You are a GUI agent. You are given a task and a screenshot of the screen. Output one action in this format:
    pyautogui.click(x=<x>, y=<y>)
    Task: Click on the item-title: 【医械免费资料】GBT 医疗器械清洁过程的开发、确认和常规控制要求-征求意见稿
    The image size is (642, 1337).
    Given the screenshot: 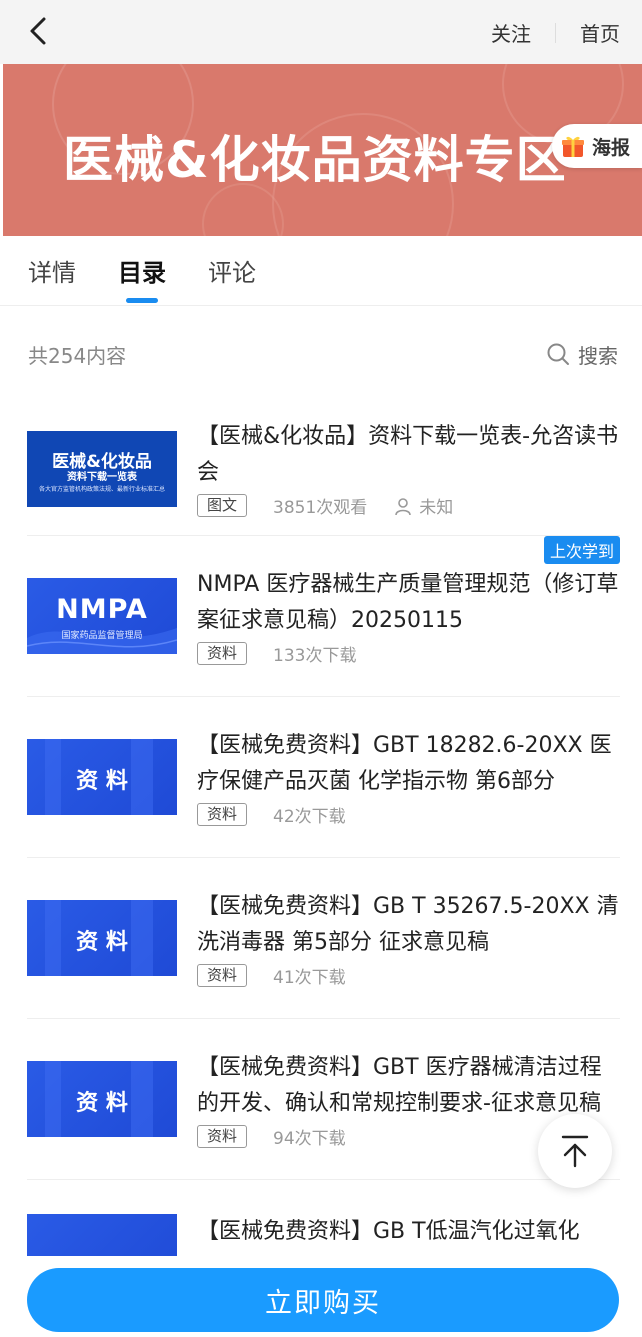 What is the action you would take?
    pyautogui.click(x=399, y=1085)
    